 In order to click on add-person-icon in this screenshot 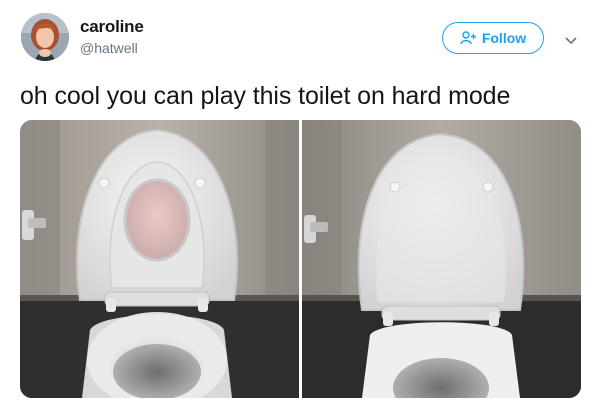, I will do `click(468, 38)`.